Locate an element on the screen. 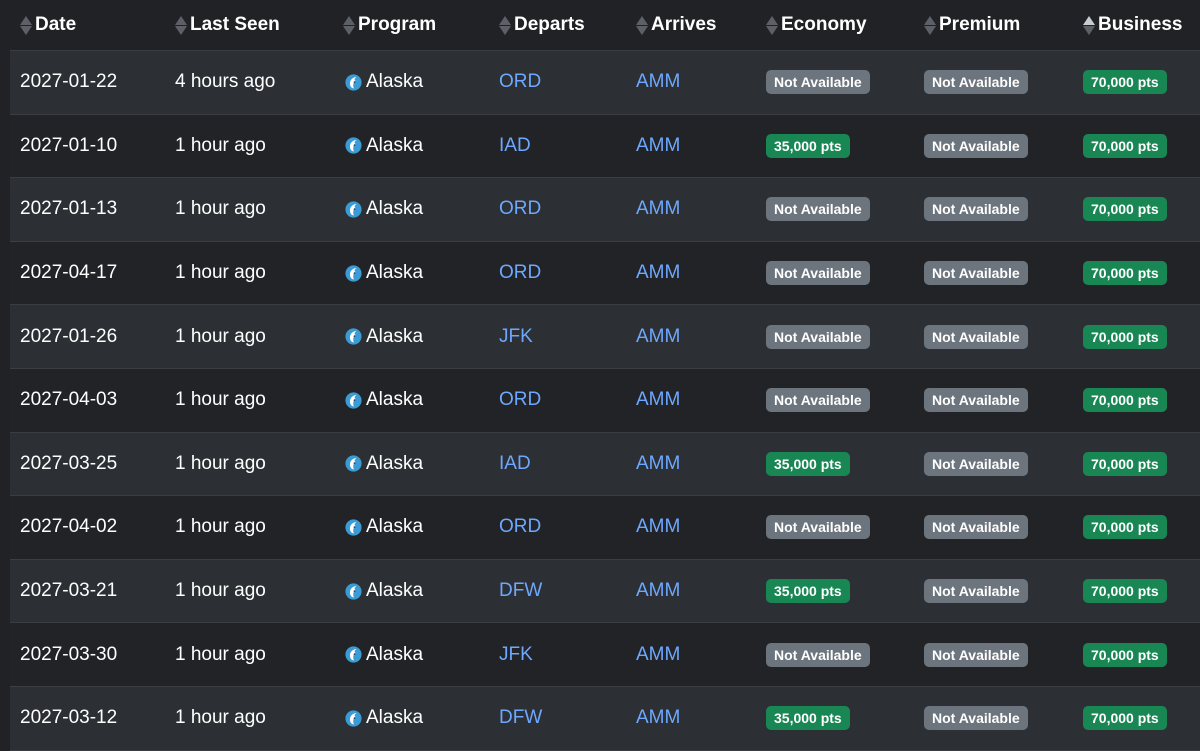 This screenshot has height=751, width=1200. column-header-arrives: Arrives is located at coordinates (676, 25).